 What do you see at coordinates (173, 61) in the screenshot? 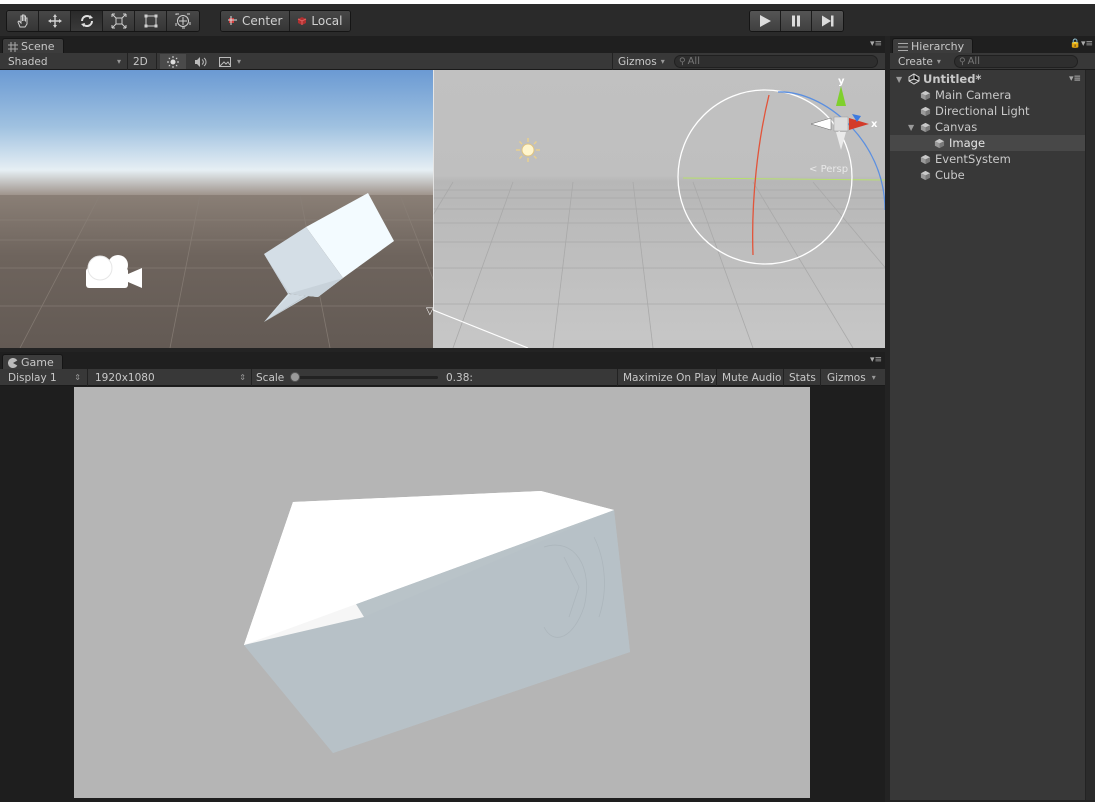
I see `scene-lighting-toggle` at bounding box center [173, 61].